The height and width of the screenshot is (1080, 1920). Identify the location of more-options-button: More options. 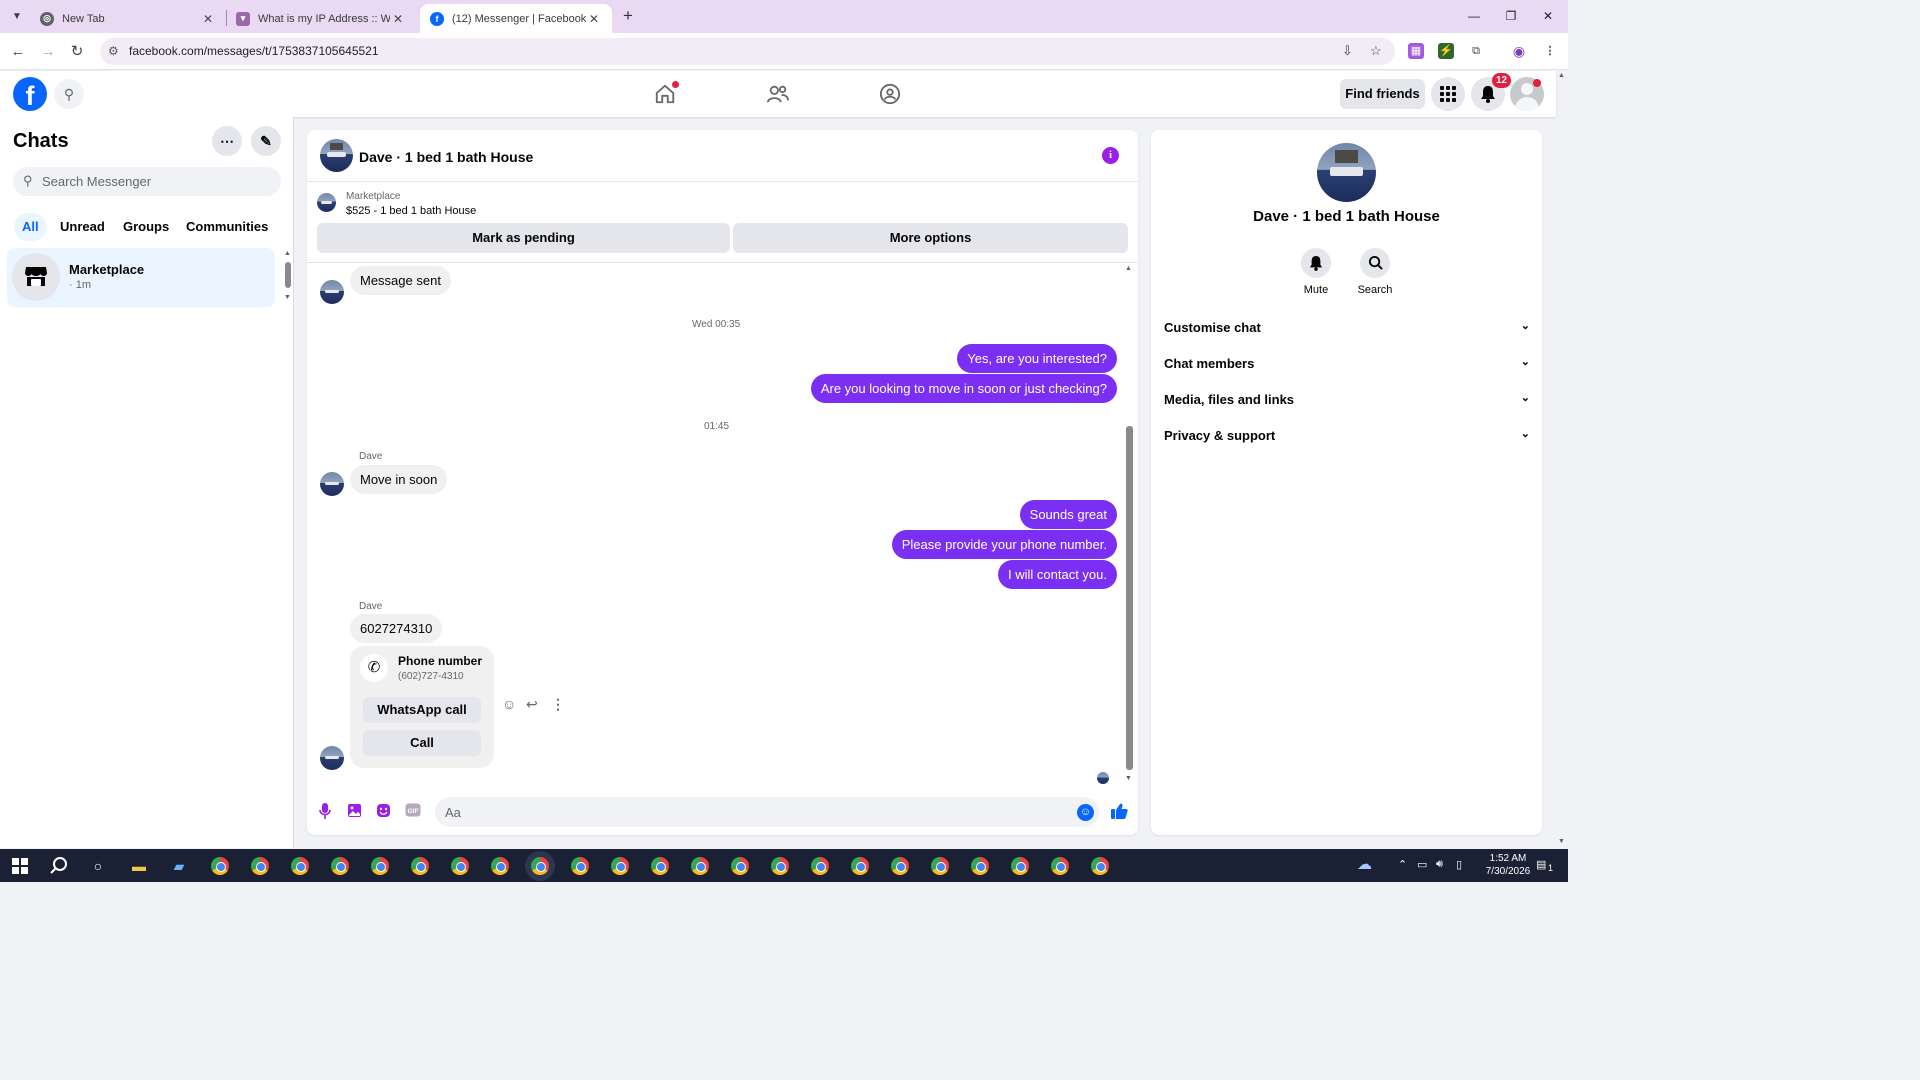
(930, 238).